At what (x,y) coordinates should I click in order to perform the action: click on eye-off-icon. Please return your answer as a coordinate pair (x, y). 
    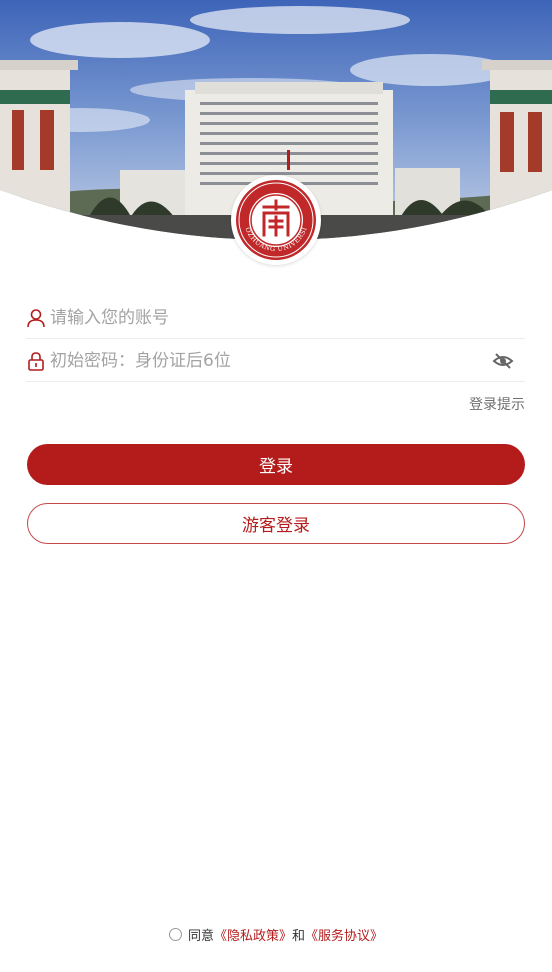
    Looking at the image, I should click on (503, 361).